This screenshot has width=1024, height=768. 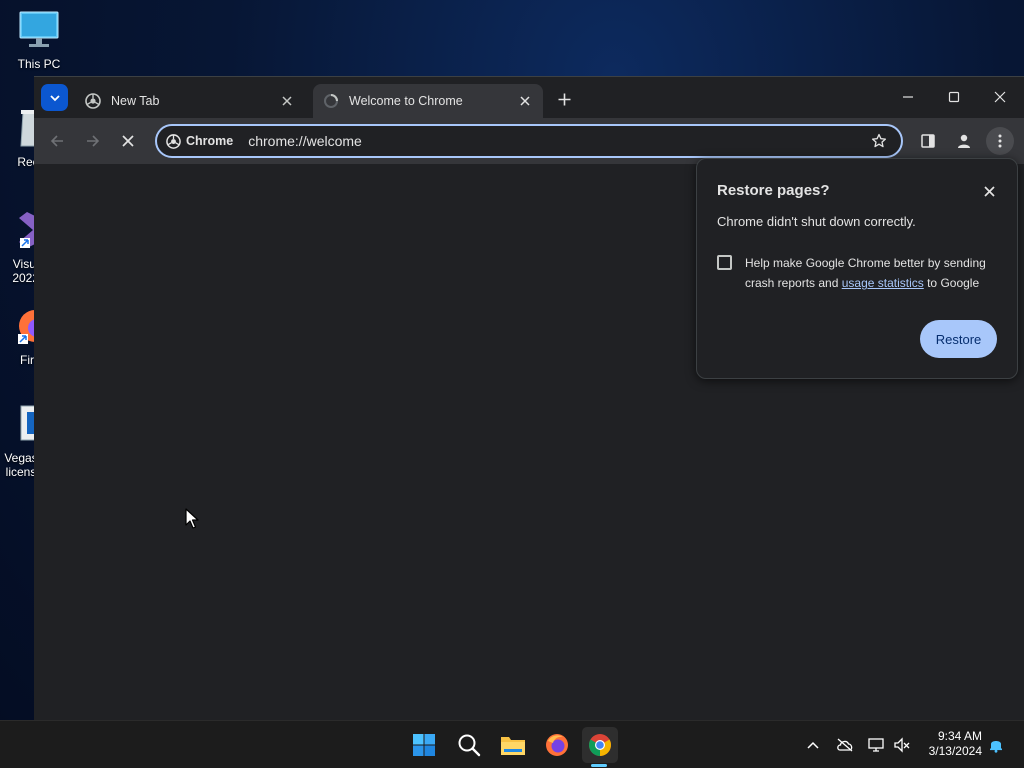 I want to click on chrome-color-icon, so click(x=600, y=745).